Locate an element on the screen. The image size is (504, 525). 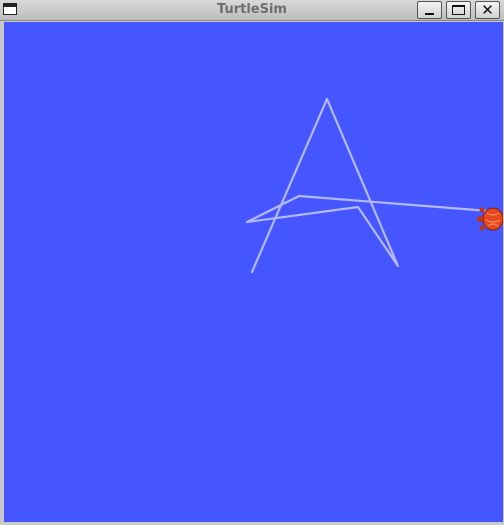
close-icon: ✕ is located at coordinates (487, 10).